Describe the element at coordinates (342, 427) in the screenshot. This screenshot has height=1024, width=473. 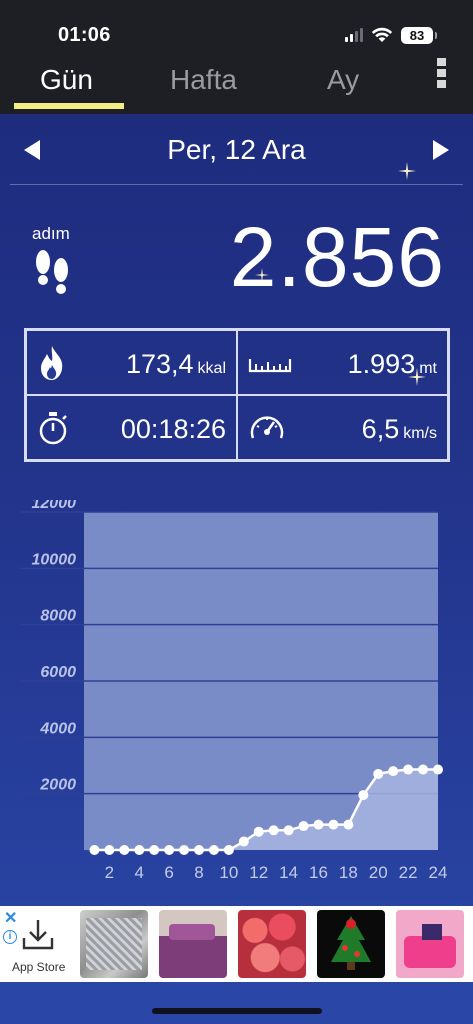
I see `speed-cell: 6,5 km/s` at that location.